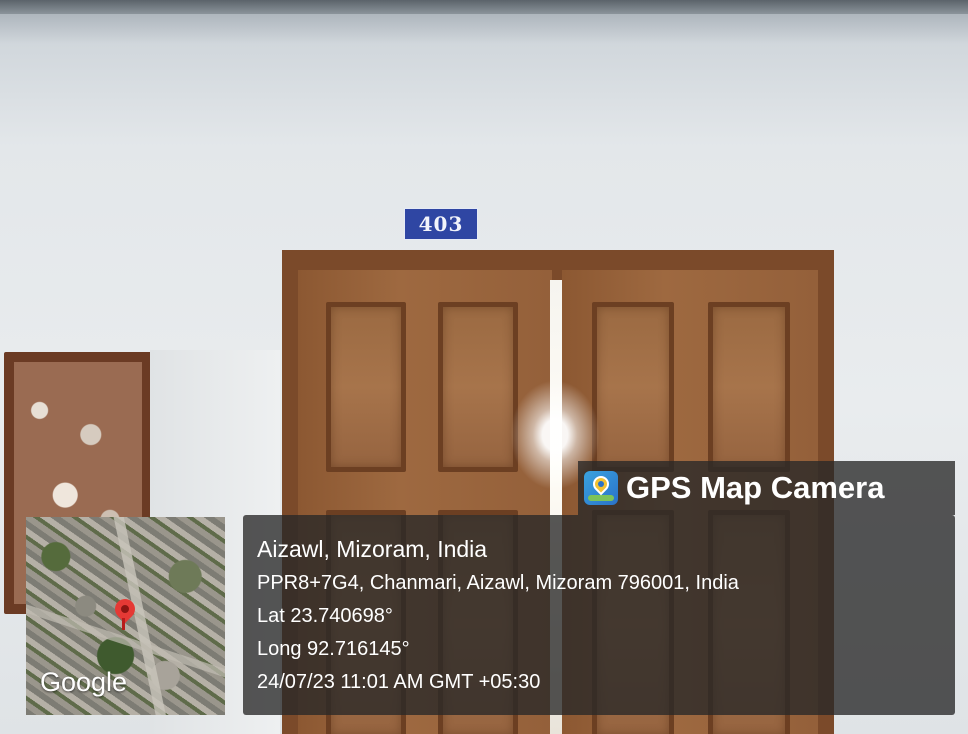  I want to click on longitude: Long 92.716145°, so click(333, 649).